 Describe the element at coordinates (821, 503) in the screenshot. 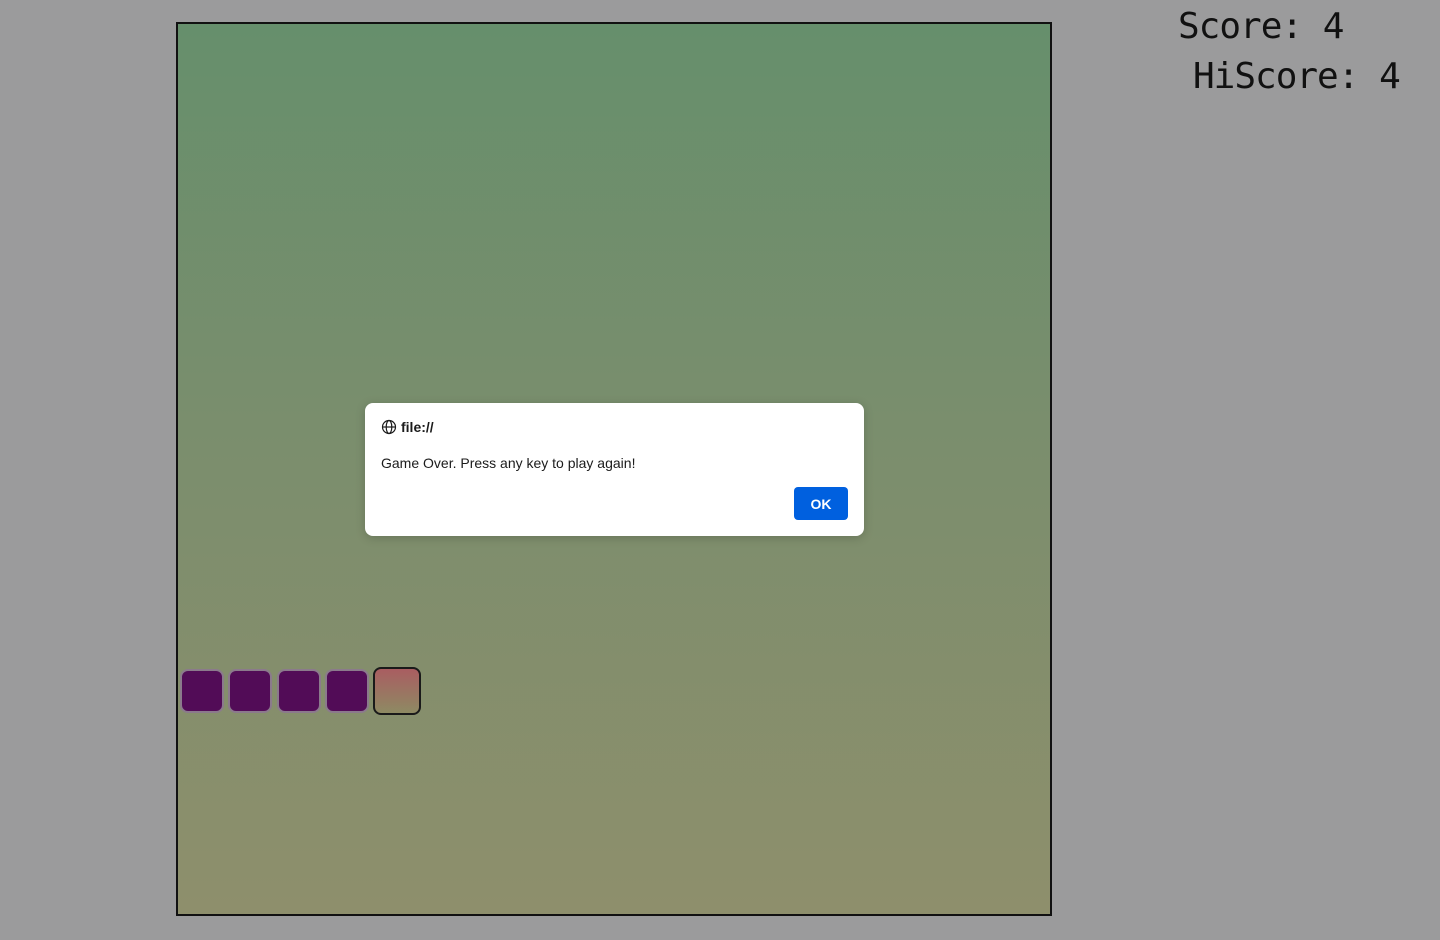

I see `ok-button: OK` at that location.